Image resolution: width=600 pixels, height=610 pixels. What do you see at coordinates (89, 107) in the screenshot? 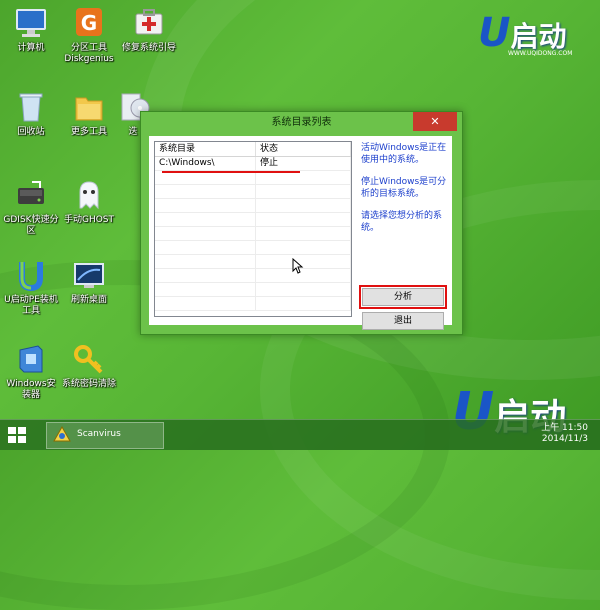
I see `folder-icon` at bounding box center [89, 107].